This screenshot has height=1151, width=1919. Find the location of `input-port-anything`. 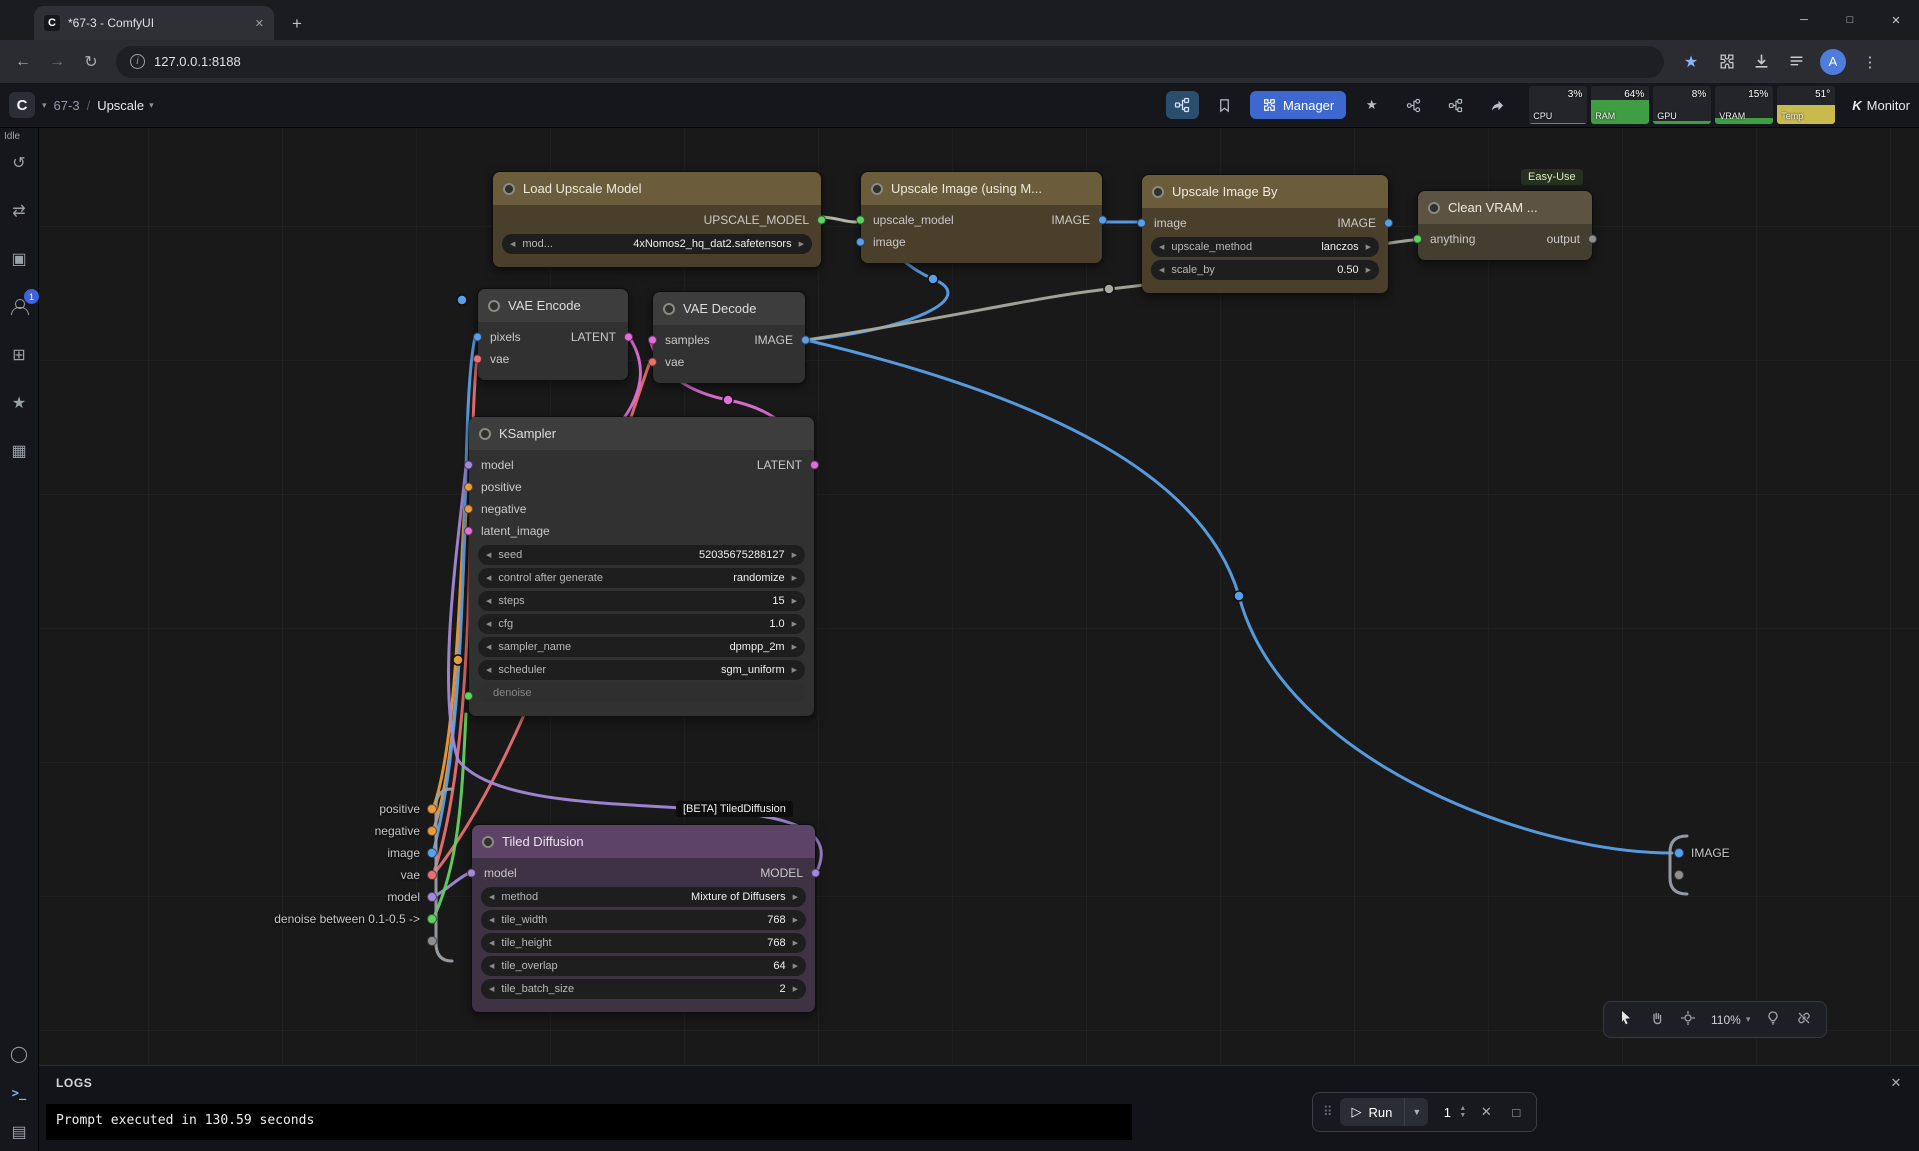

input-port-anything is located at coordinates (1417, 239).